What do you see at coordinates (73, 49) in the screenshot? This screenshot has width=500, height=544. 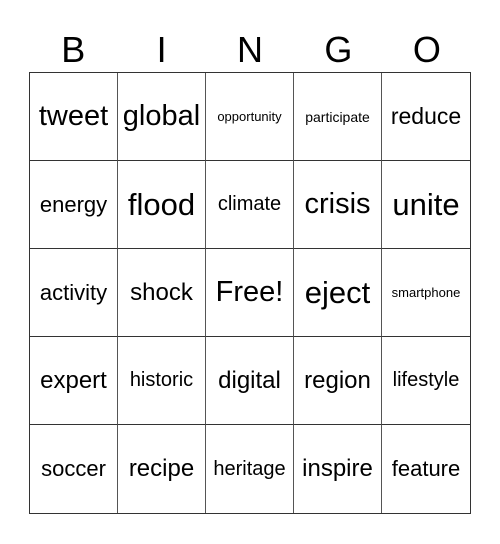 I see `header-letter-b: B` at bounding box center [73, 49].